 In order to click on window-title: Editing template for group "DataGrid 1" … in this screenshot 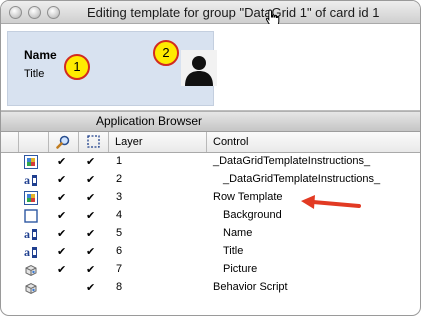, I will do `click(233, 12)`.